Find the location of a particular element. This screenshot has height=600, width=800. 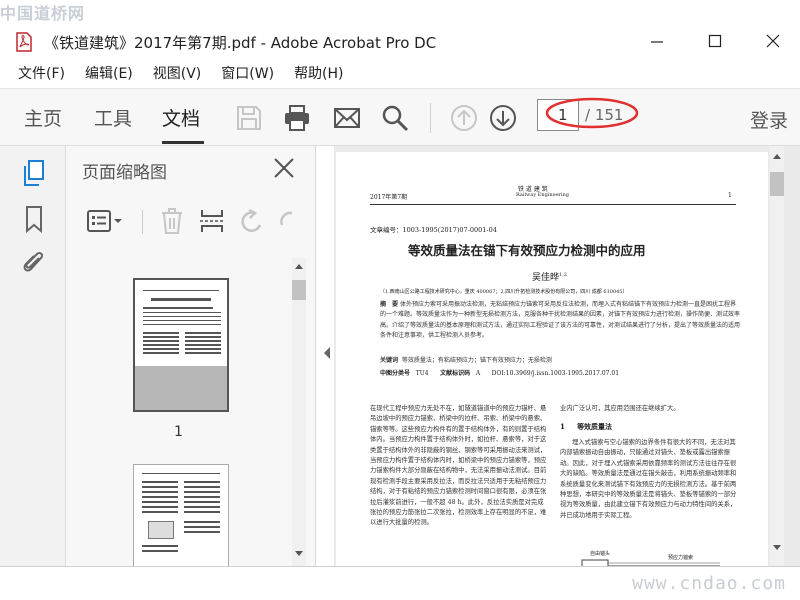

doc-scroll-up-arrow-icon is located at coordinates (777, 156).